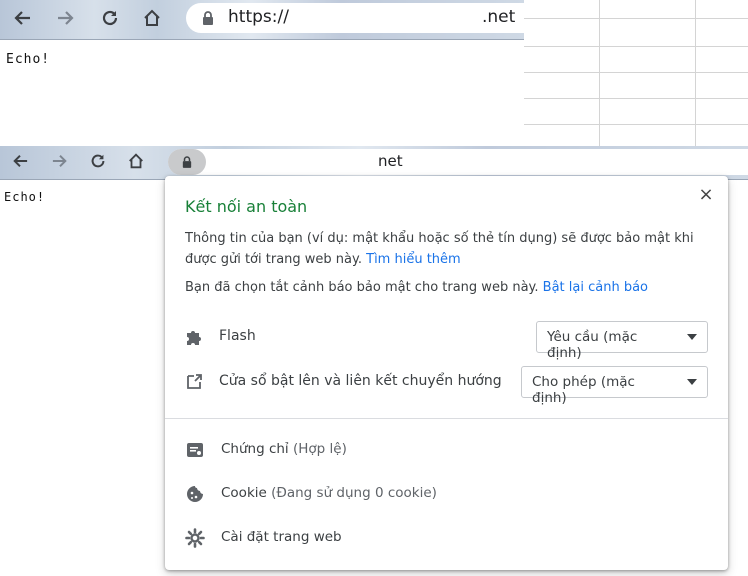 The image size is (748, 576). Describe the element at coordinates (583, 390) in the screenshot. I see `select-value: Cho phép (mặc định)` at that location.